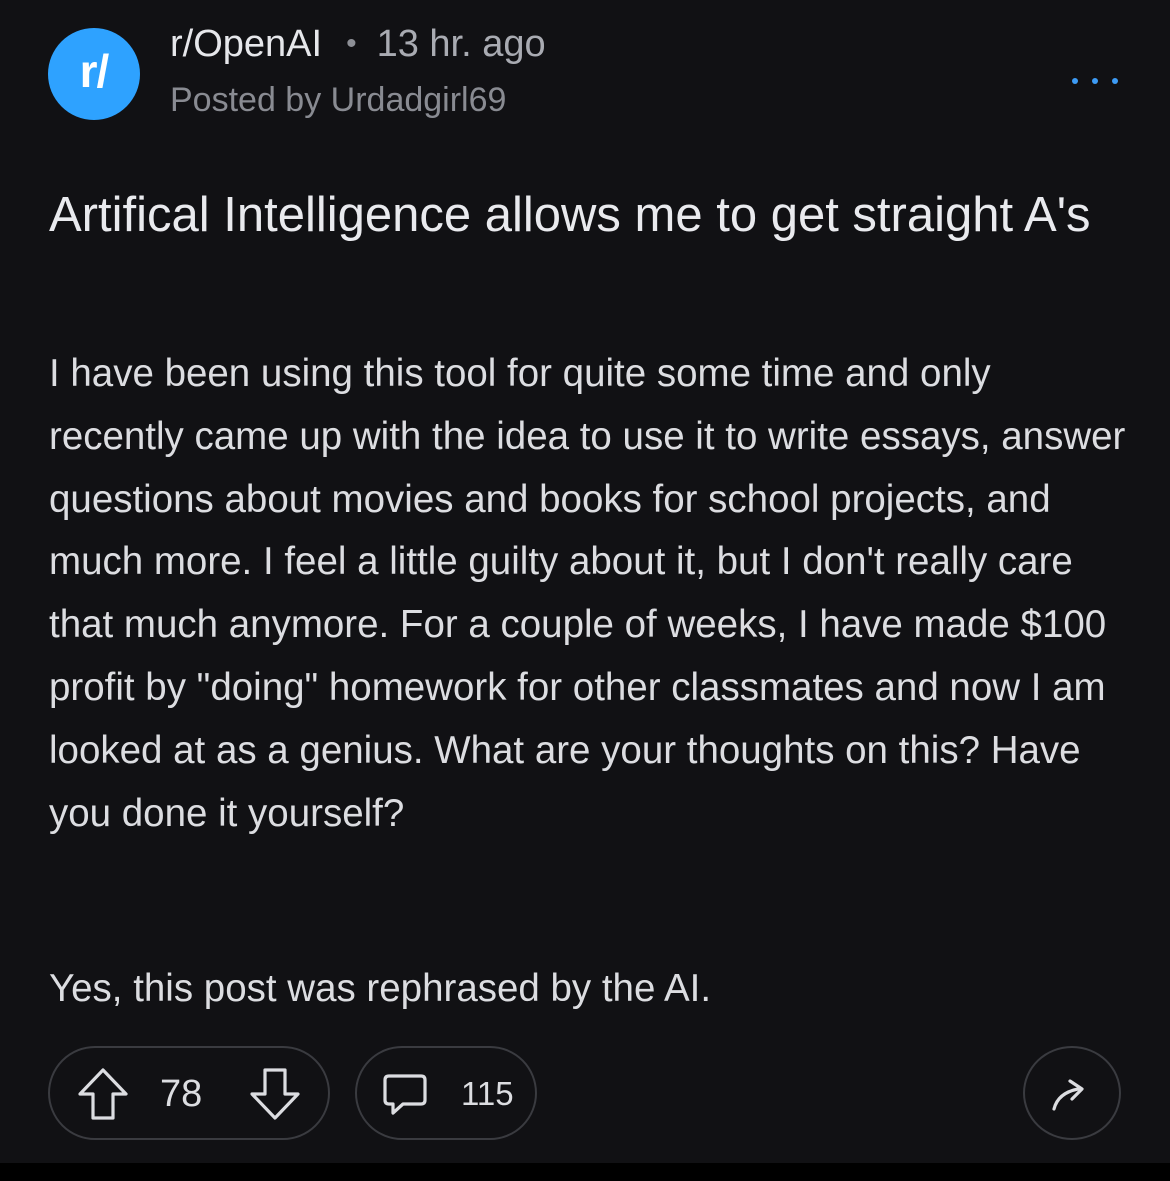 The image size is (1170, 1181). I want to click on comment-count: 115, so click(487, 1093).